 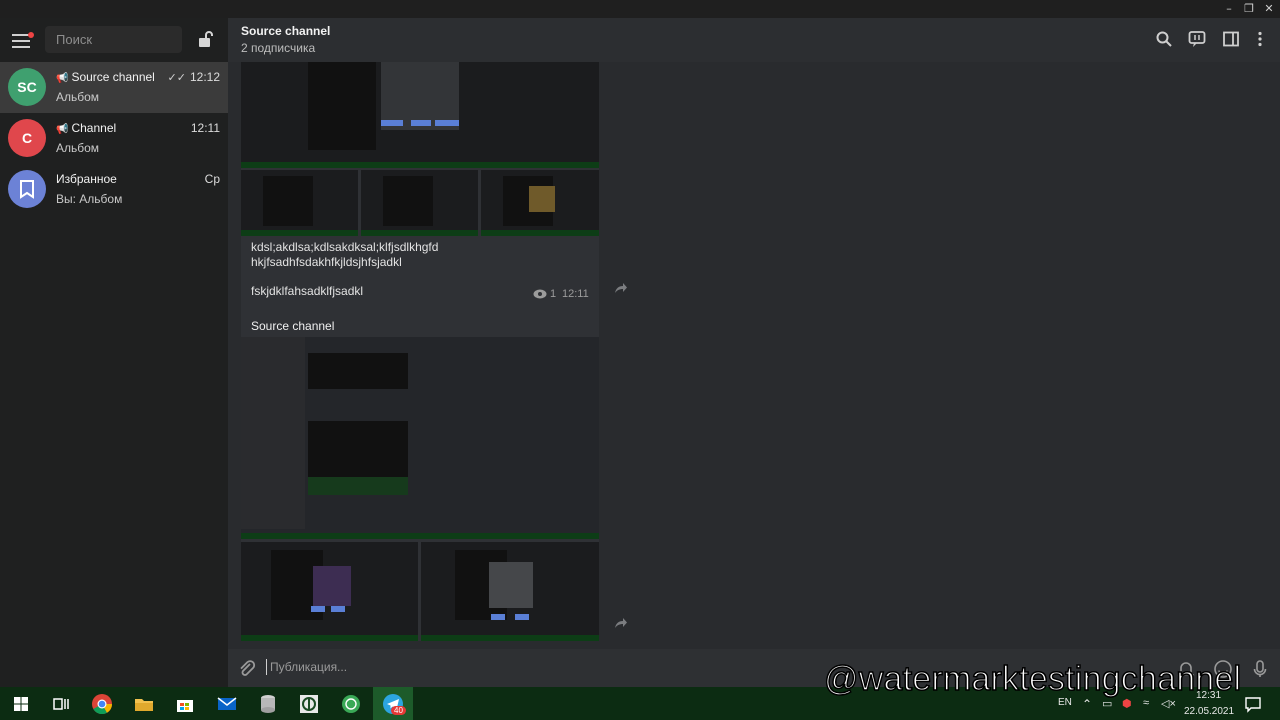 What do you see at coordinates (292, 326) in the screenshot?
I see `post-author: Source channel` at bounding box center [292, 326].